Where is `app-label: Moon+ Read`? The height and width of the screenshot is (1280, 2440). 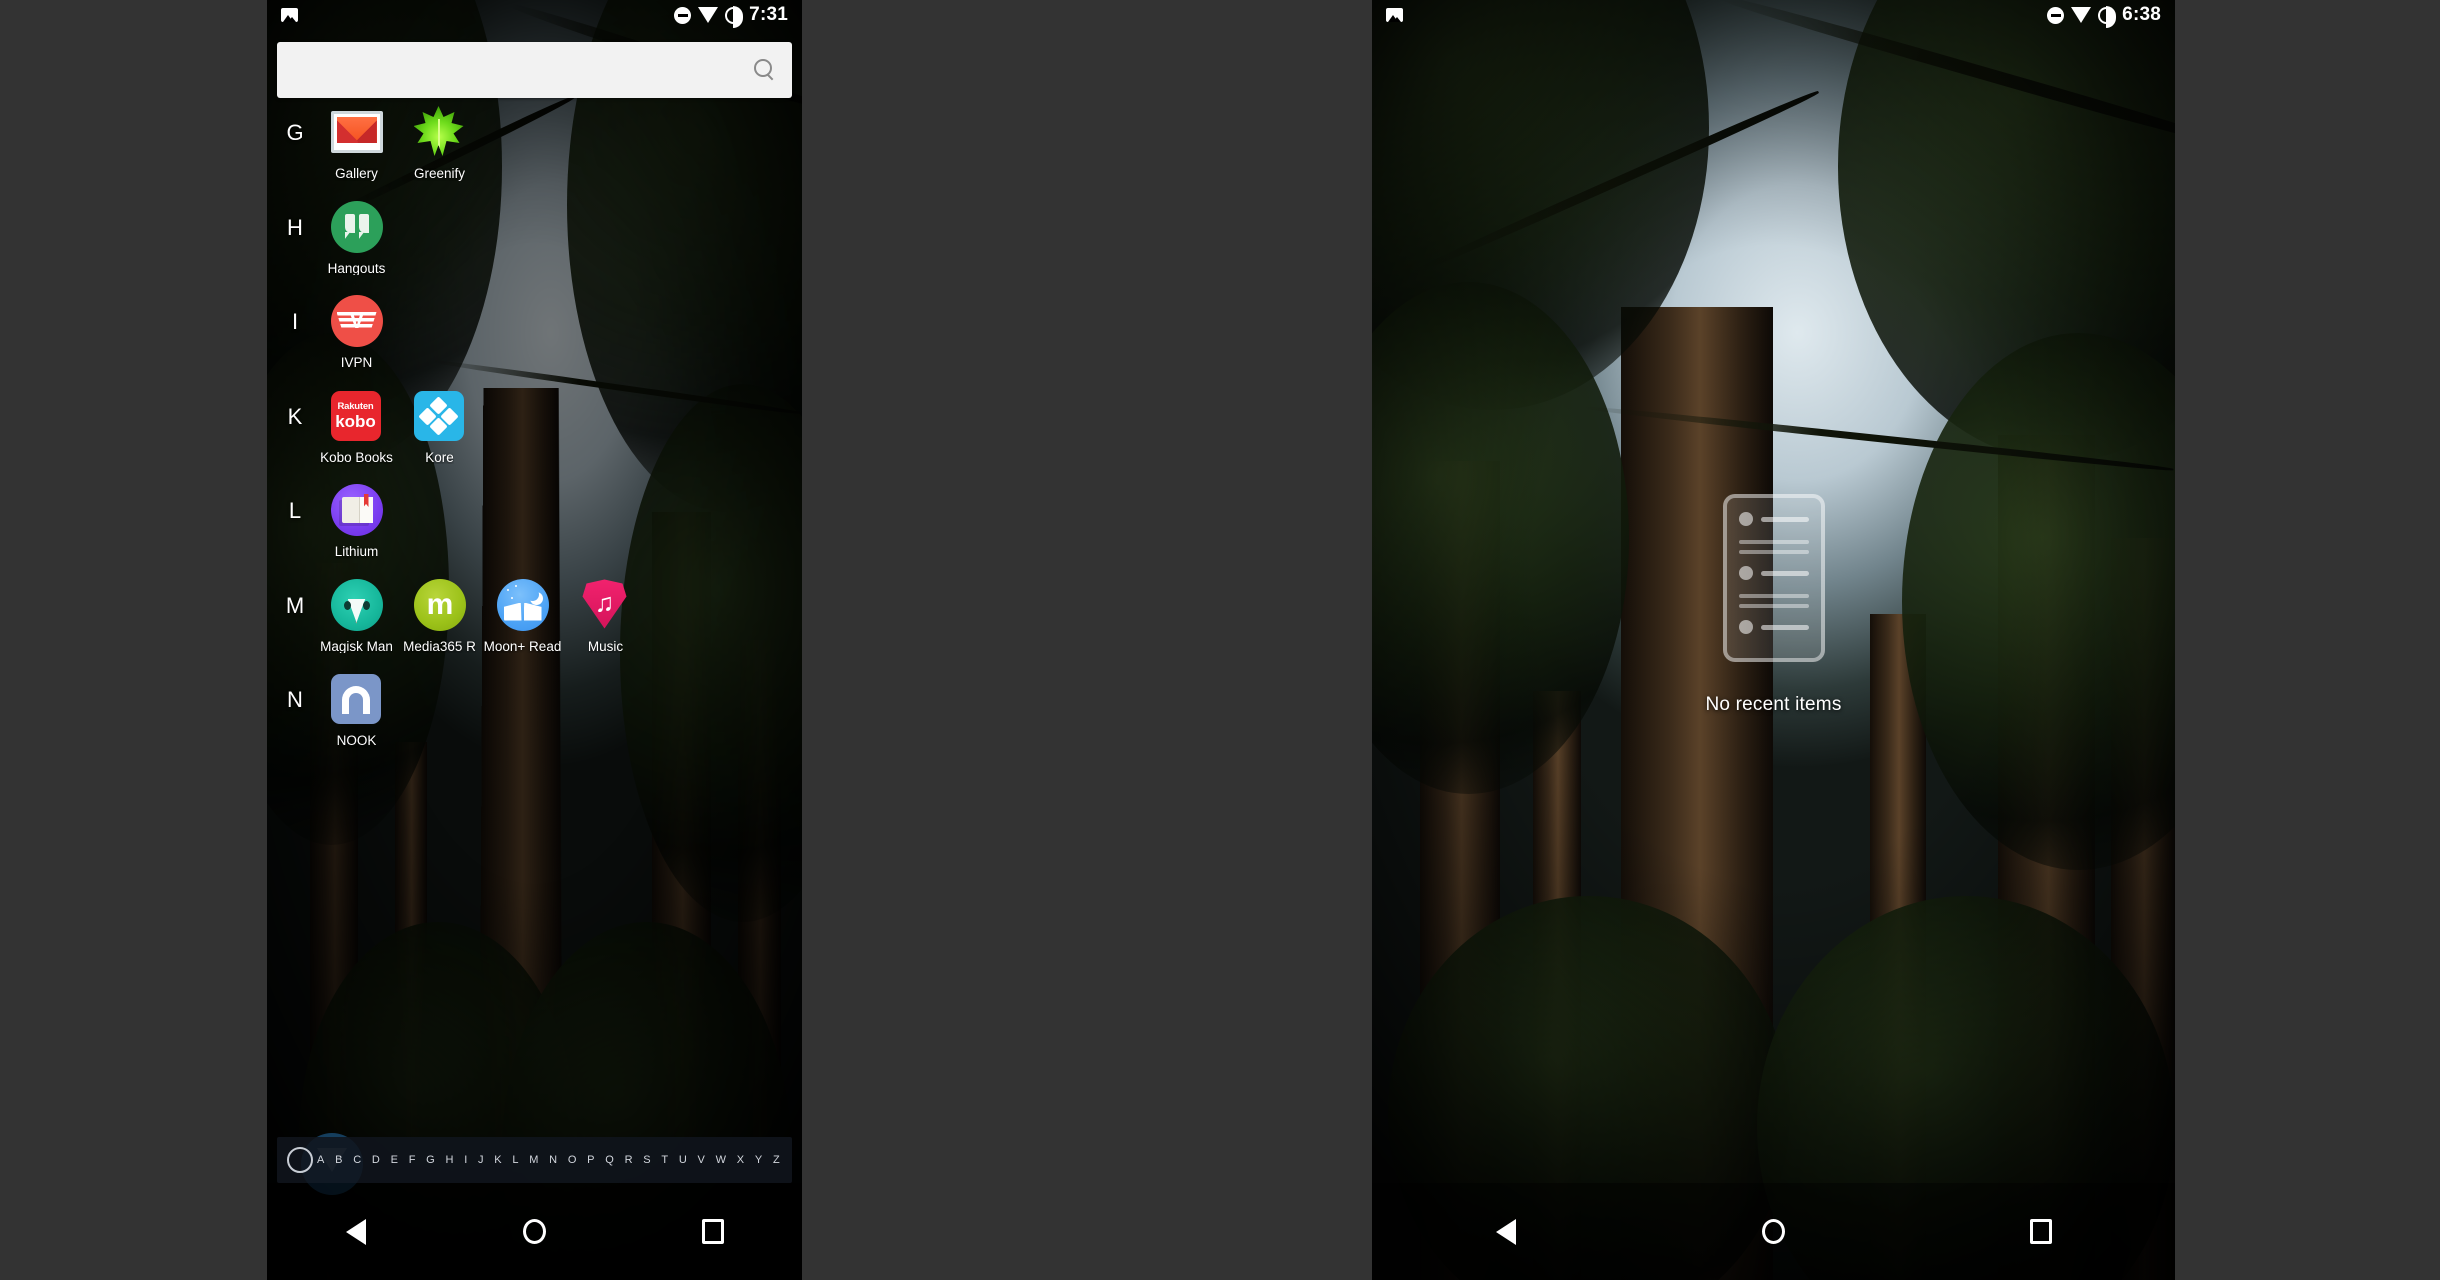 app-label: Moon+ Read is located at coordinates (522, 646).